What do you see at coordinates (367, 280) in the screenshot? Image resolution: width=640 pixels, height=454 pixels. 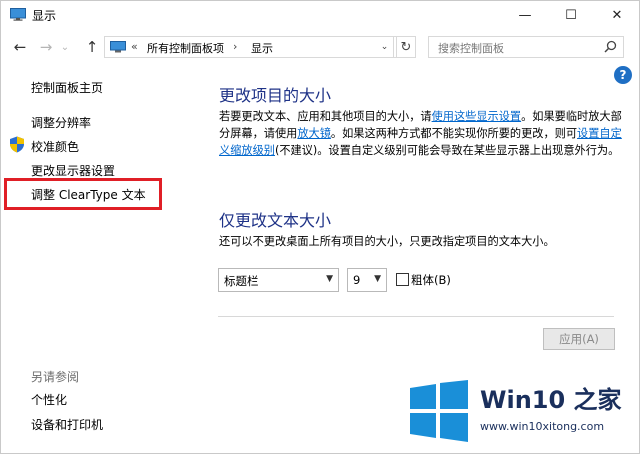 I see `font-size-select: 9 ▼` at bounding box center [367, 280].